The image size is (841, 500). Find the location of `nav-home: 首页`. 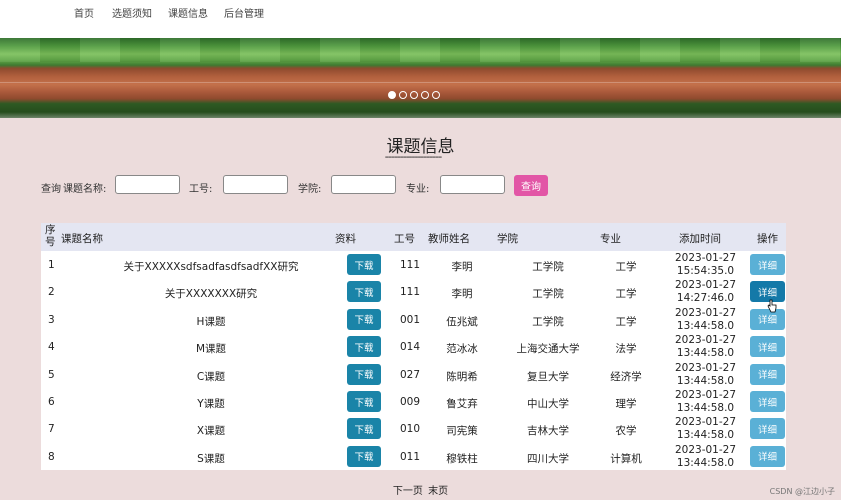

nav-home: 首页 is located at coordinates (84, 12).